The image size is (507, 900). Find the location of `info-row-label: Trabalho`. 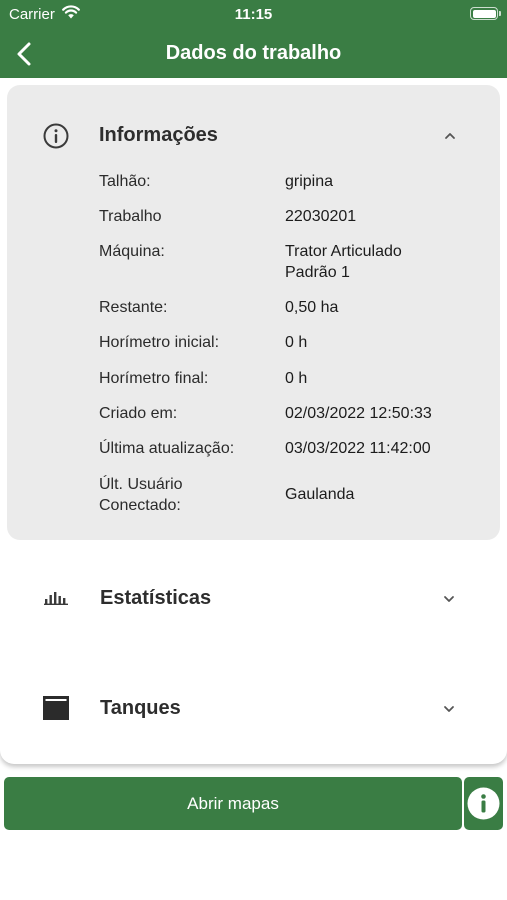

info-row-label: Trabalho is located at coordinates (130, 216).